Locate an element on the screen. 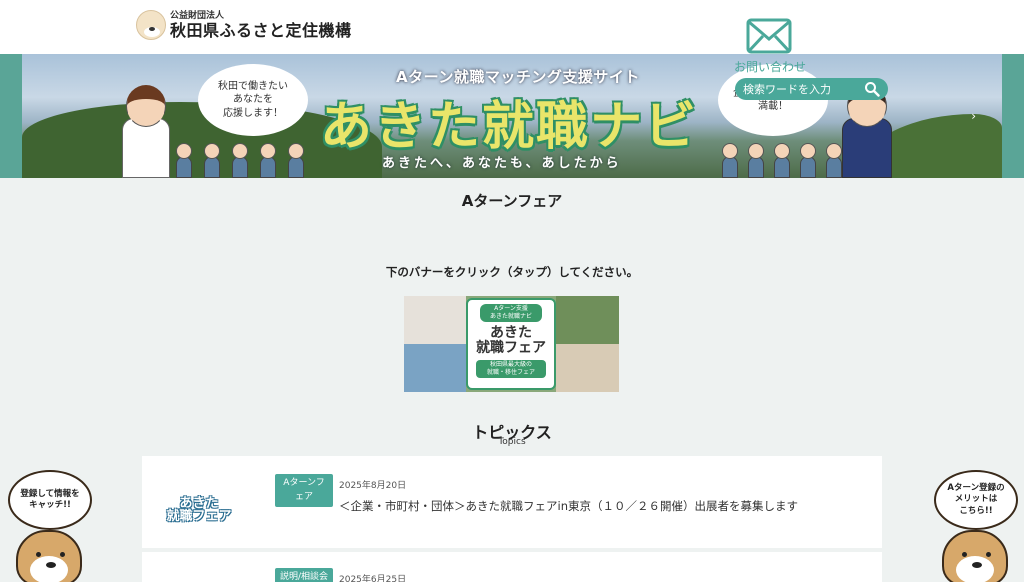  topic-date: 2025年8月20日 is located at coordinates (373, 486).